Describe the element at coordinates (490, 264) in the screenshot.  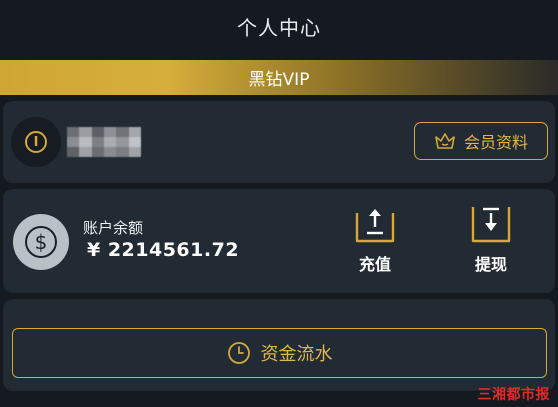
I see `withdraw-label: 提现` at that location.